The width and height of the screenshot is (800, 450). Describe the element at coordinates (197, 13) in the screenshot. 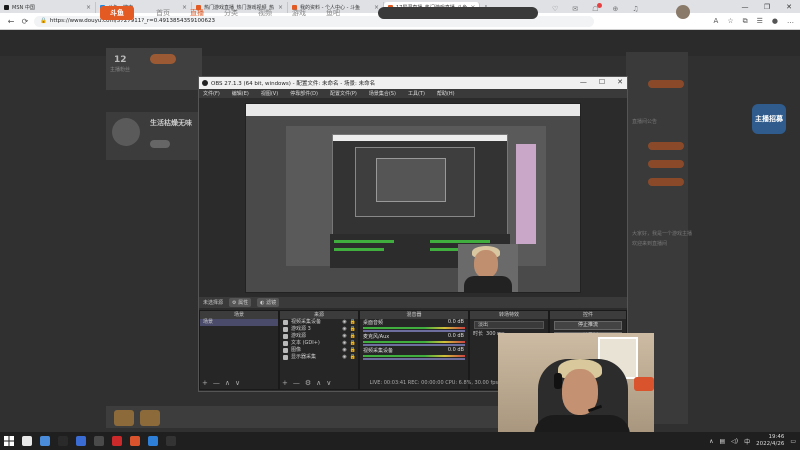

I see `site-nav-item: 直播` at that location.